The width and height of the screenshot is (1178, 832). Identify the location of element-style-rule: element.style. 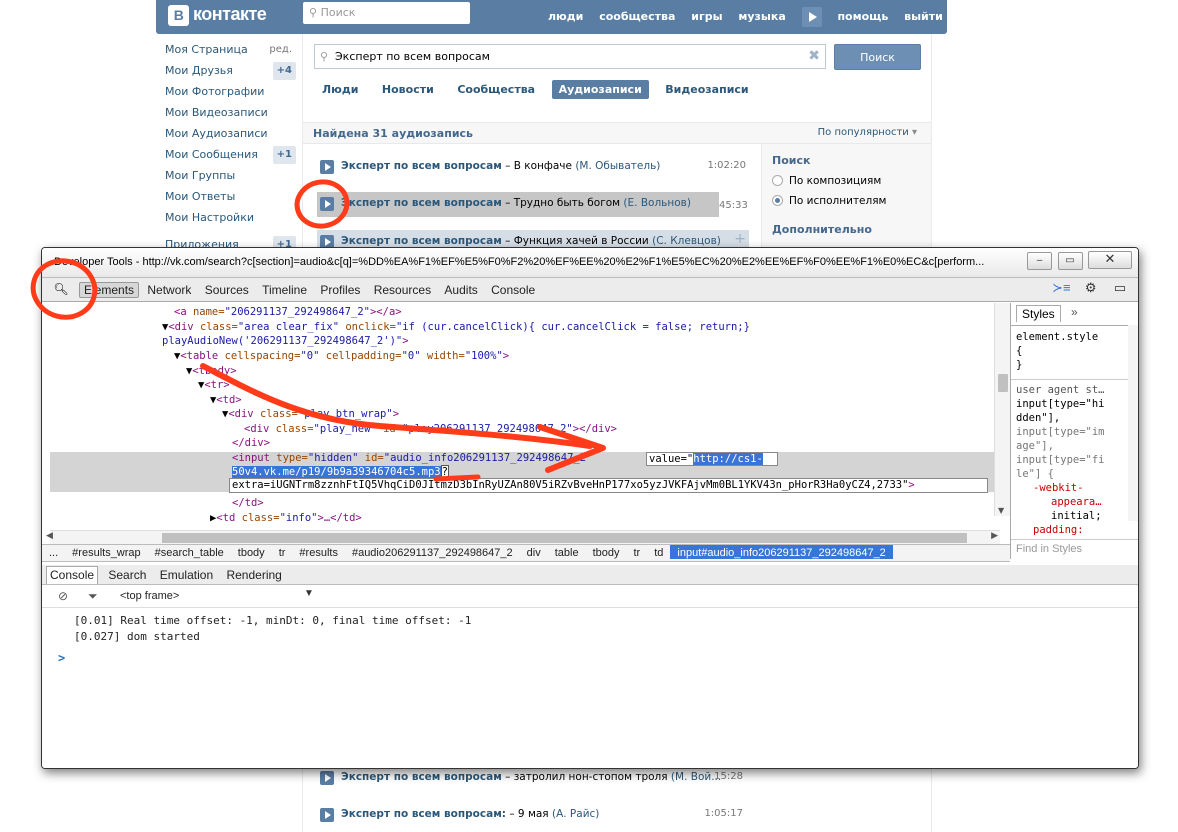
(1057, 337).